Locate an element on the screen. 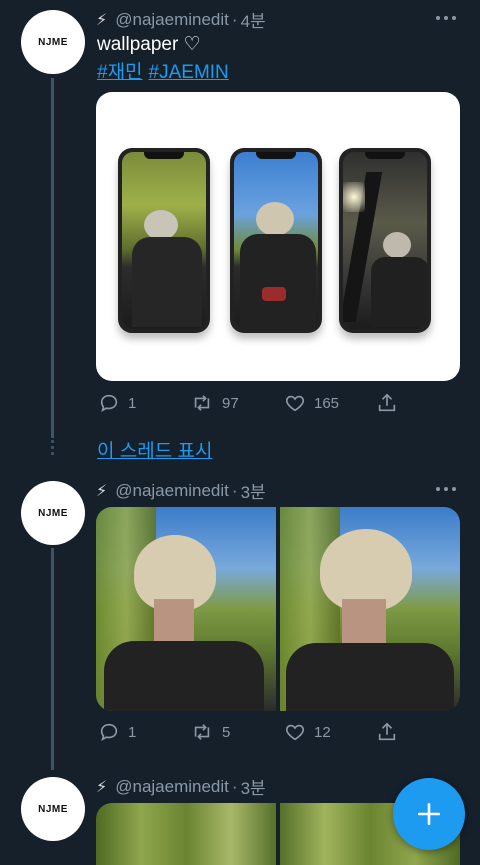 Image resolution: width=480 pixels, height=865 pixels. retweet-button: 5 is located at coordinates (210, 732).